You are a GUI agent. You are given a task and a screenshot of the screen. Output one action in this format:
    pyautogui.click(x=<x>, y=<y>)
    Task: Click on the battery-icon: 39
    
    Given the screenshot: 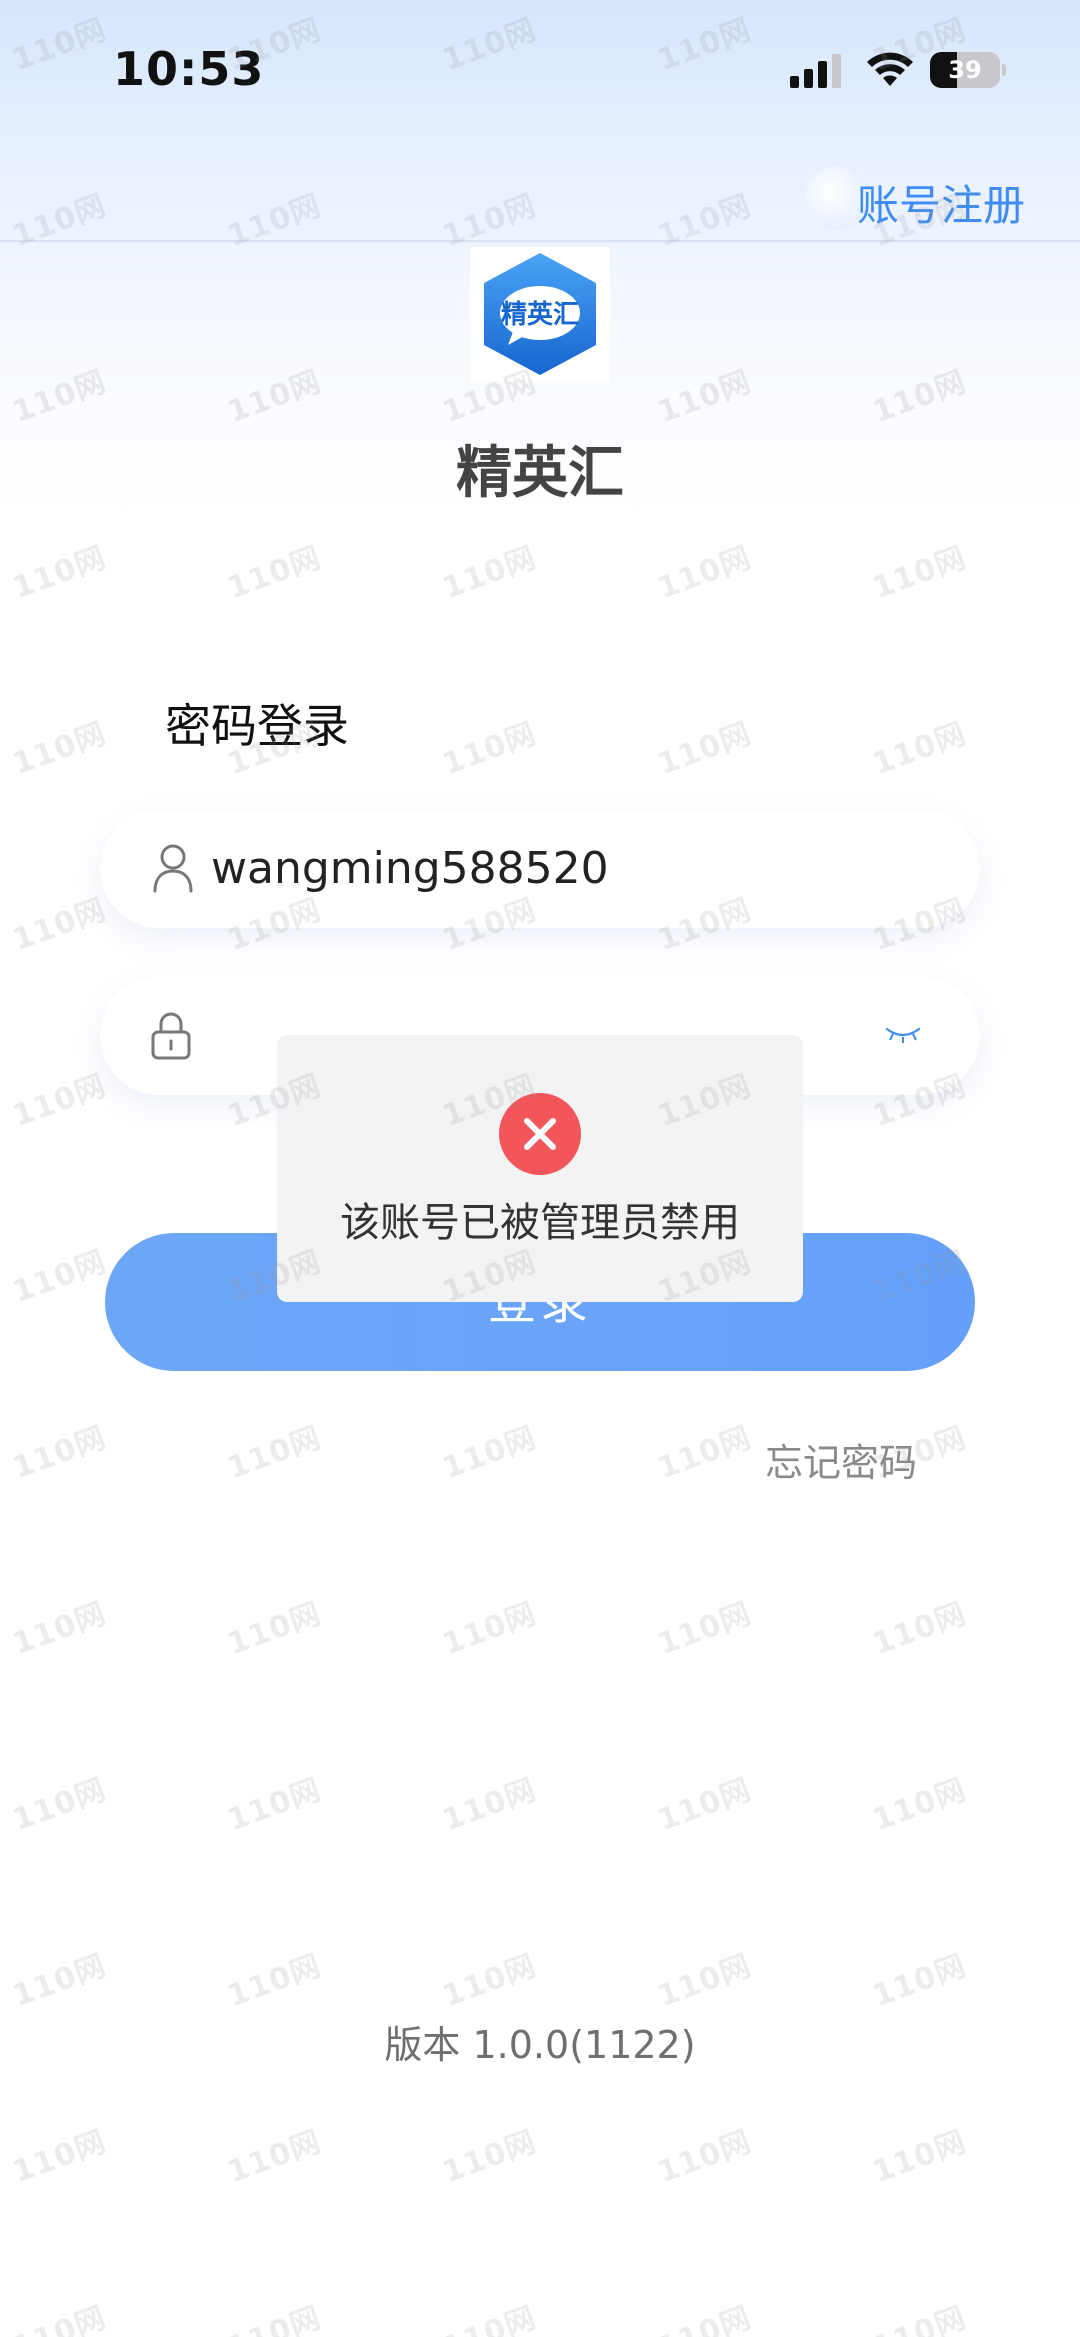 What is the action you would take?
    pyautogui.click(x=968, y=70)
    